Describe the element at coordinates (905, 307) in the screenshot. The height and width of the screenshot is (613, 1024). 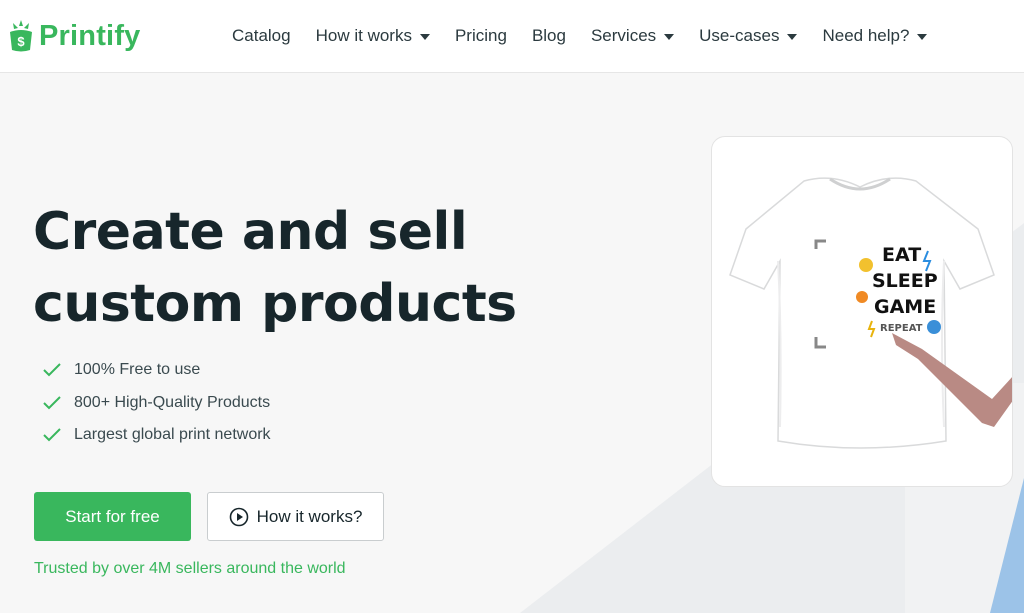
I see `print-text-line: GAME` at that location.